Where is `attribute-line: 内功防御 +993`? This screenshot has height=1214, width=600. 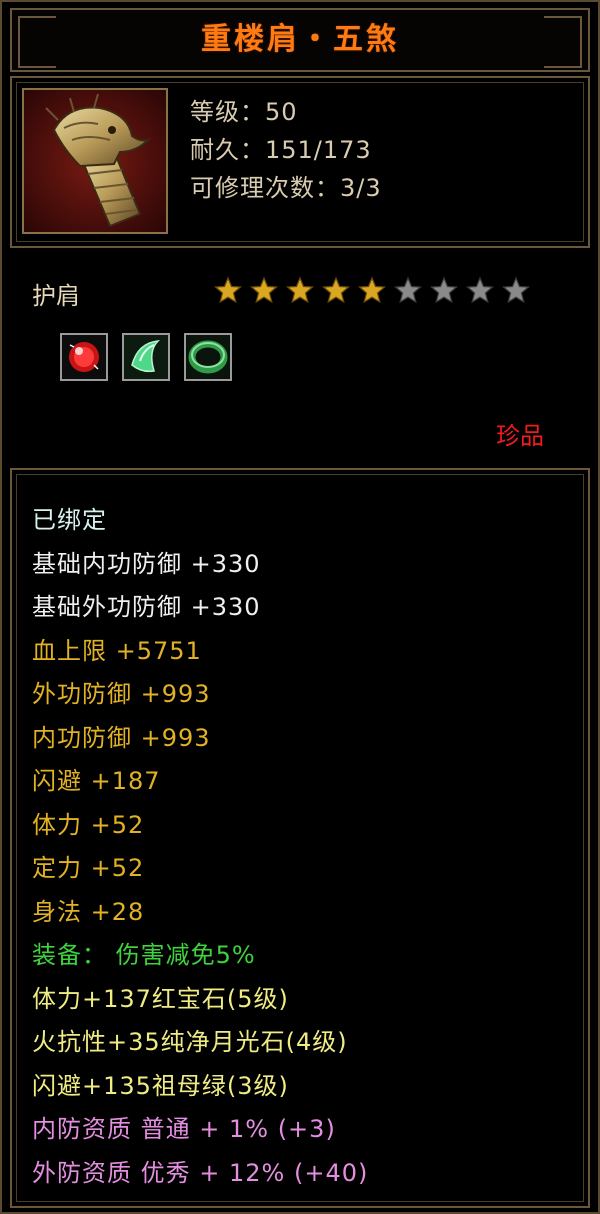 attribute-line: 内功防御 +993 is located at coordinates (121, 737).